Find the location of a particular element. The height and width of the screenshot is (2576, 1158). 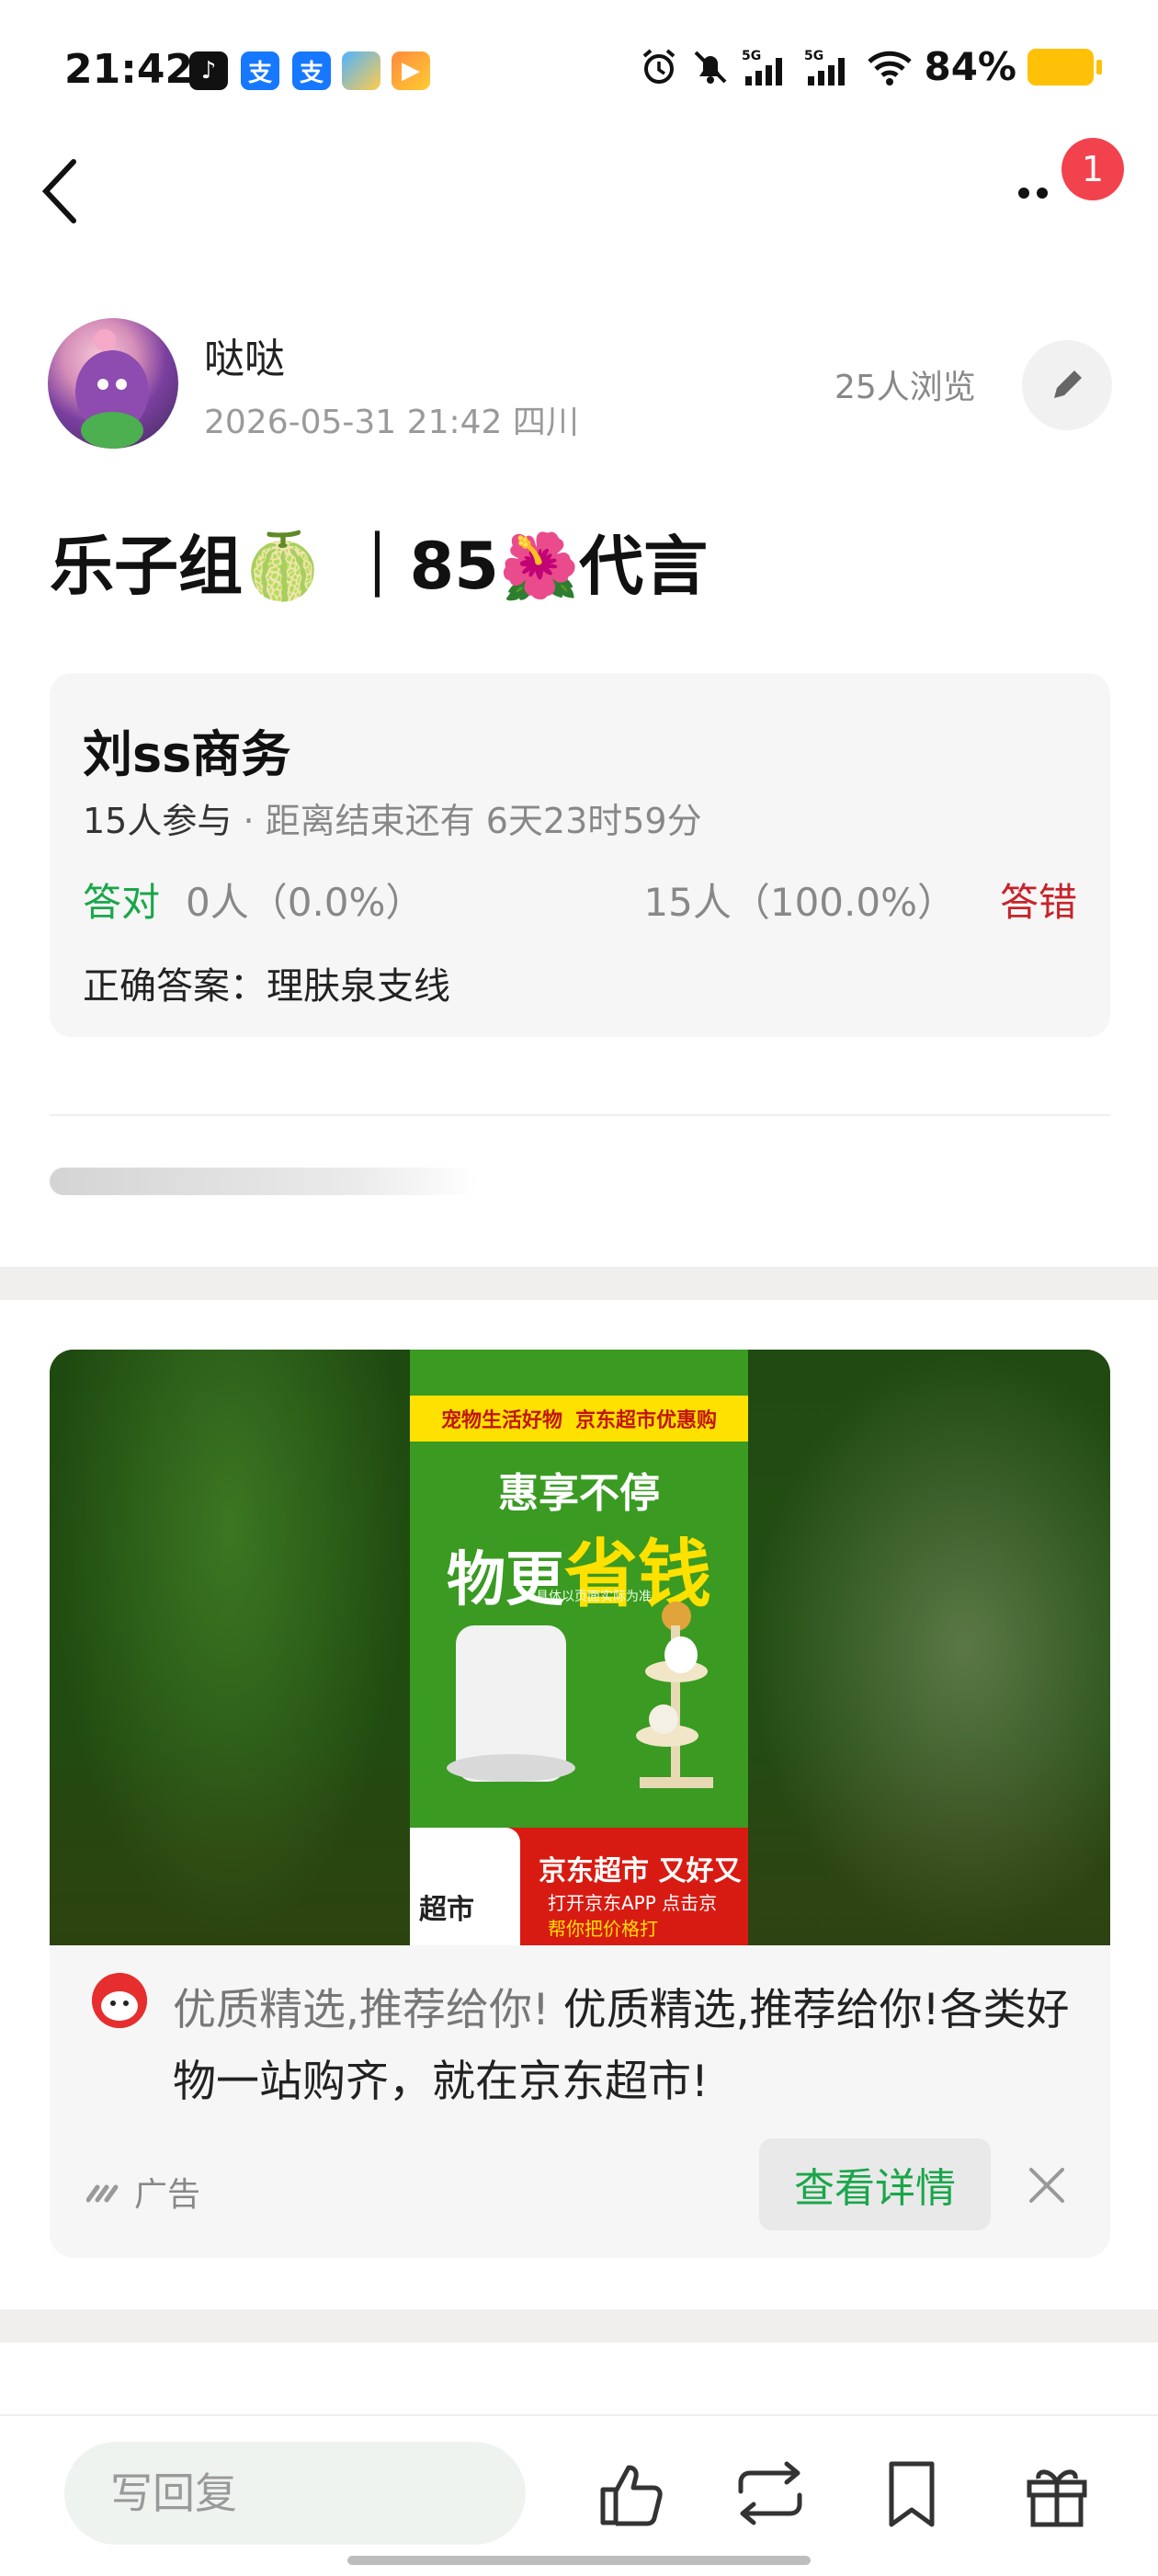

ad-description: 优质精选,推荐给你! 优质精选,推荐给你!各类好物一站购齐，就在京东超市! is located at coordinates (628, 2046).